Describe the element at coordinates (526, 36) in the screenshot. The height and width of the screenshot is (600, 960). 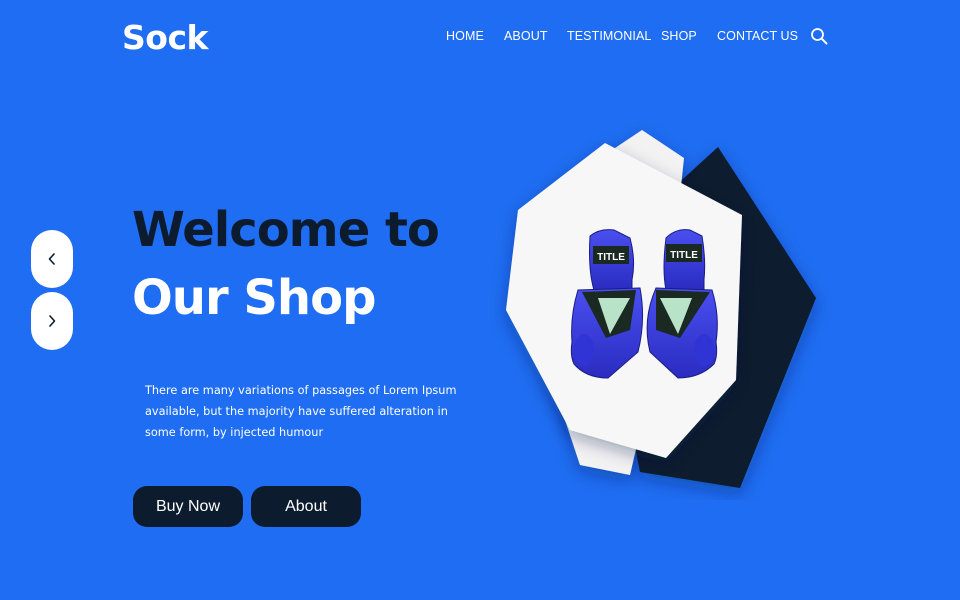
I see `nav-item-about: ABOUT` at that location.